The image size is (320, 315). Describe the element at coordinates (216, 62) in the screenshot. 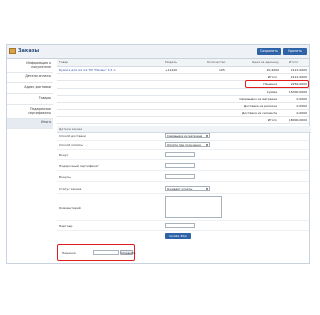

I see `col-quantity: Количество` at that location.